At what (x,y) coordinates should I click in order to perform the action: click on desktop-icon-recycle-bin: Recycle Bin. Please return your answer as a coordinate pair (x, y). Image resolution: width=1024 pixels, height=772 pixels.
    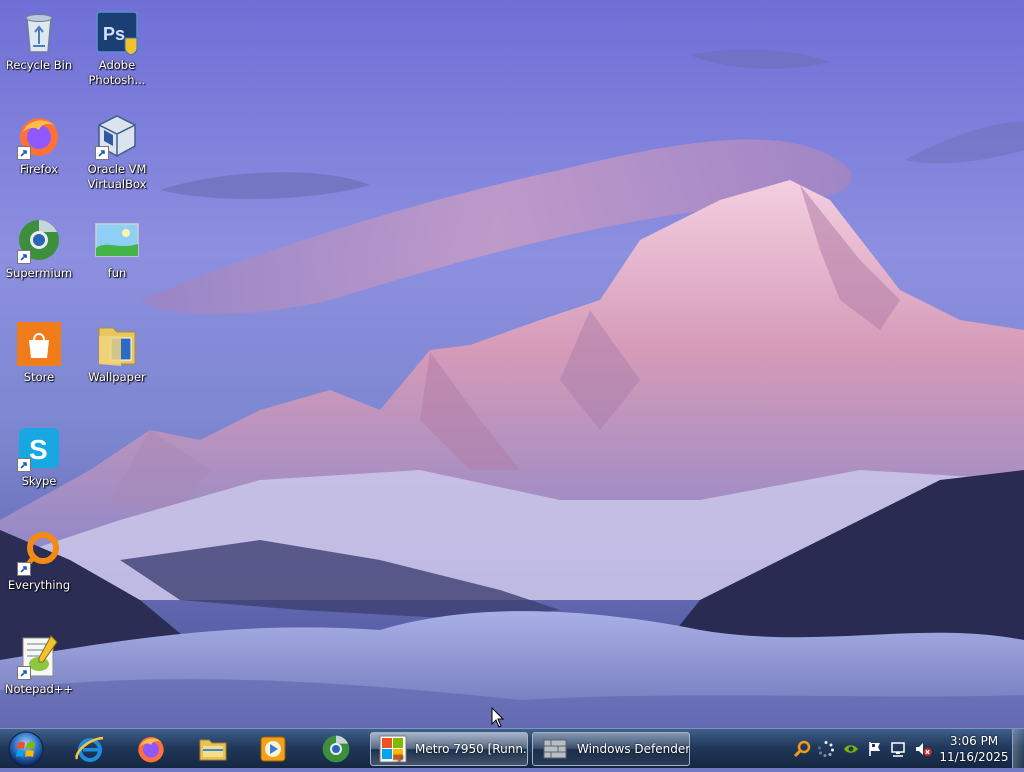
    Looking at the image, I should click on (39, 50).